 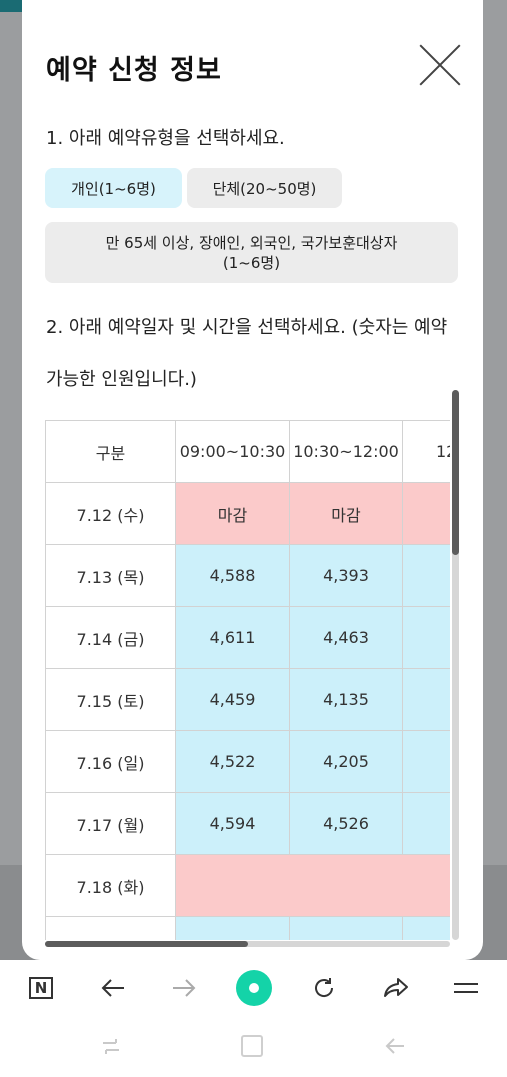 I want to click on share-icon, so click(x=396, y=988).